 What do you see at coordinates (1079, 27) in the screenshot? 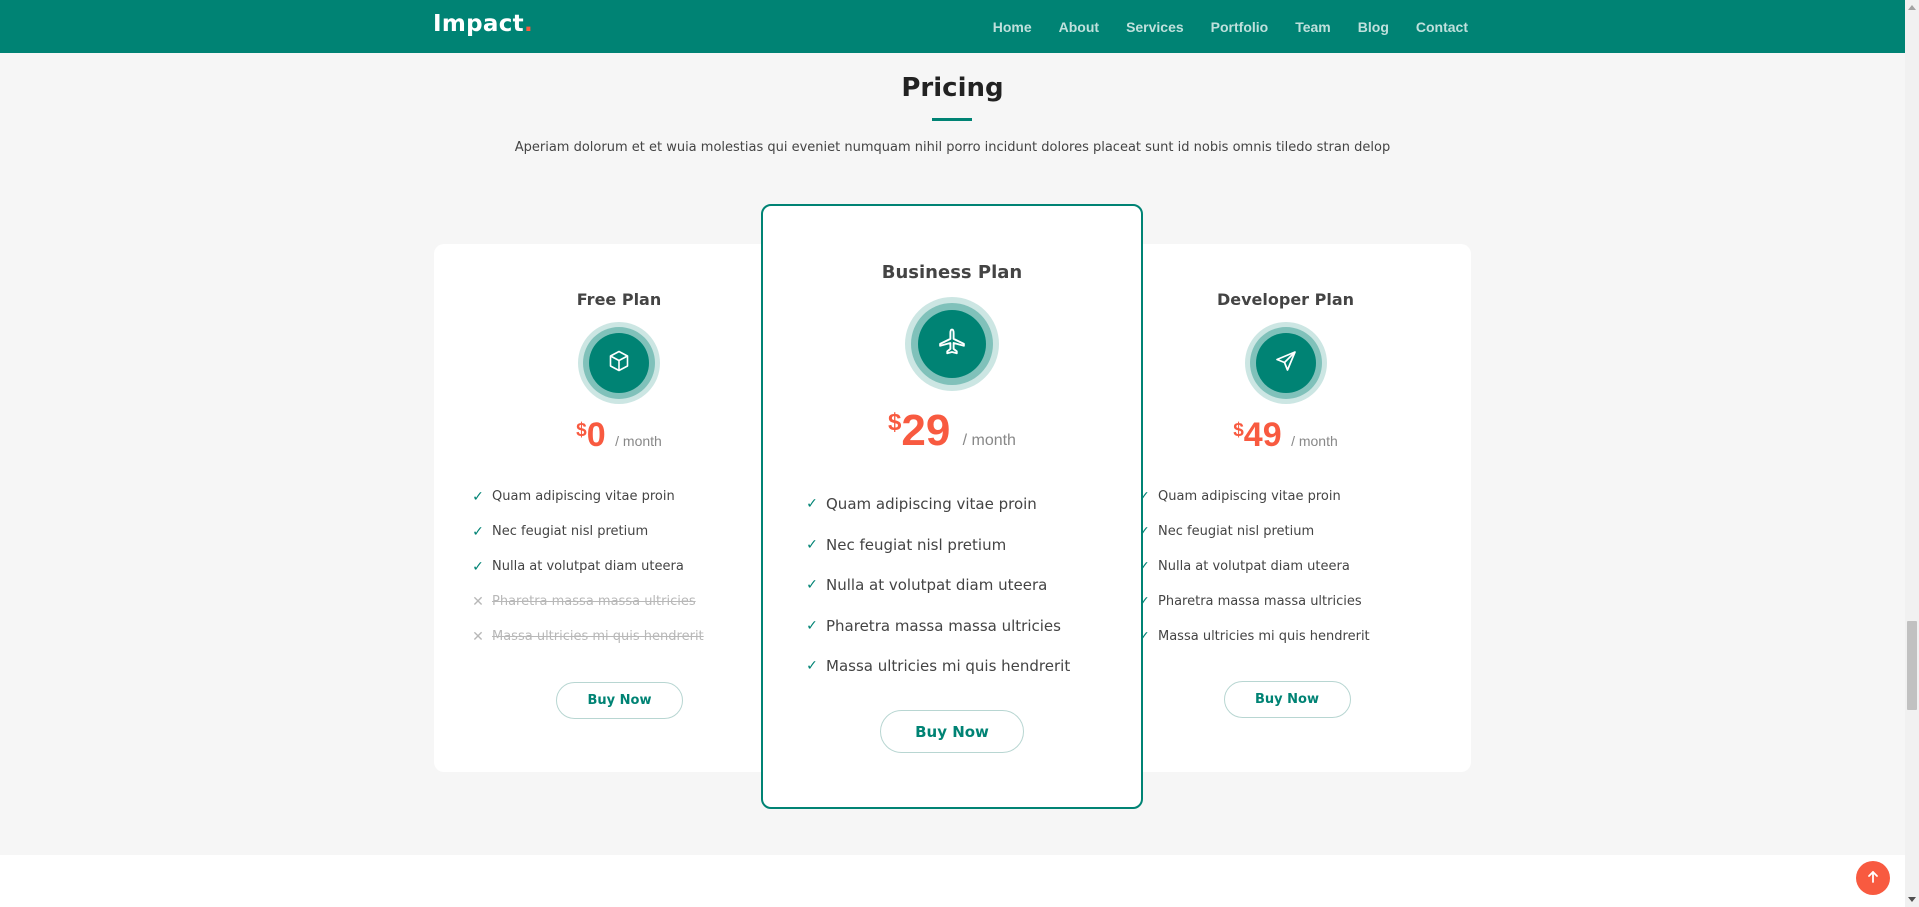
I see `nav-about: About` at bounding box center [1079, 27].